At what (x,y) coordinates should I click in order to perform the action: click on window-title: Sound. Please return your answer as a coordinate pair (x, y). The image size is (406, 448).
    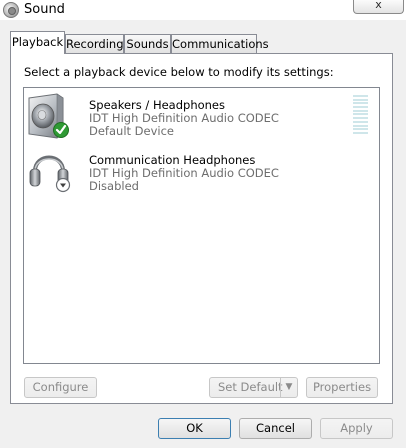
    Looking at the image, I should click on (44, 9).